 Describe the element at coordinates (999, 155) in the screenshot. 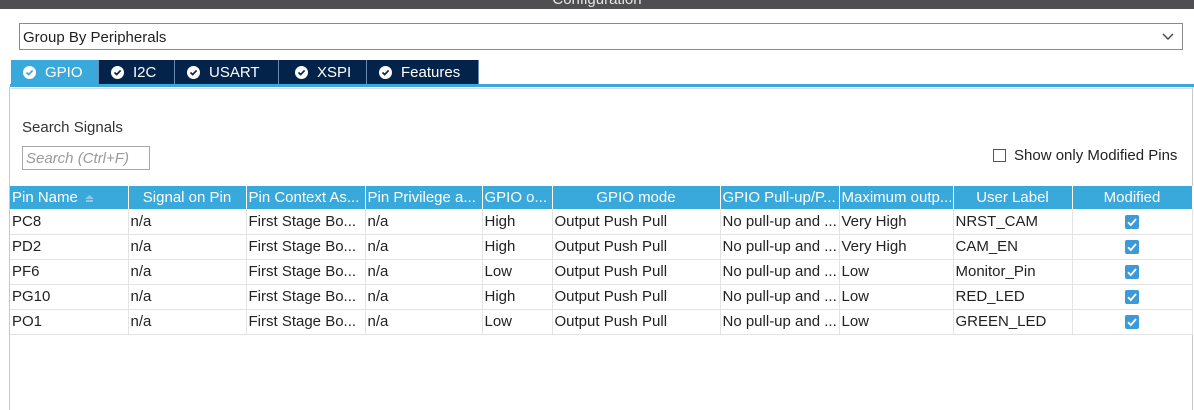

I see `checkbox-icon` at that location.